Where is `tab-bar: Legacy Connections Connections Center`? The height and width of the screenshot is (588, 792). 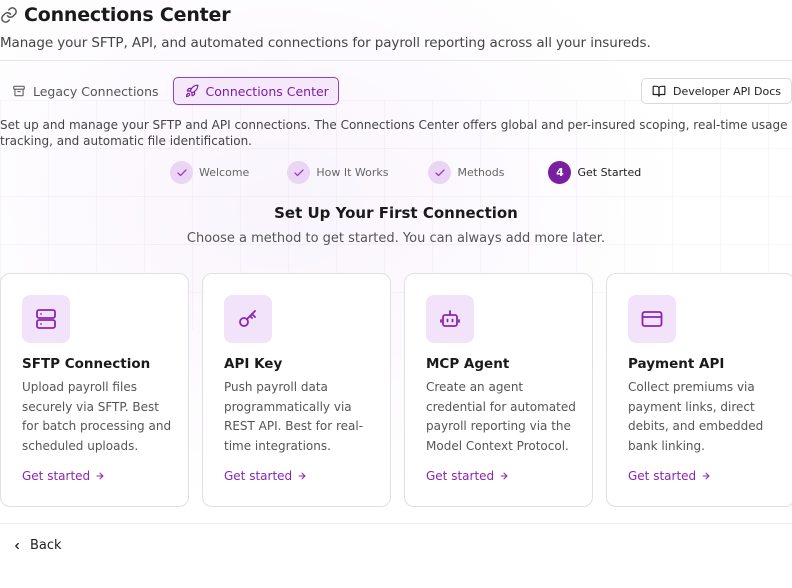 tab-bar: Legacy Connections Connections Center is located at coordinates (169, 91).